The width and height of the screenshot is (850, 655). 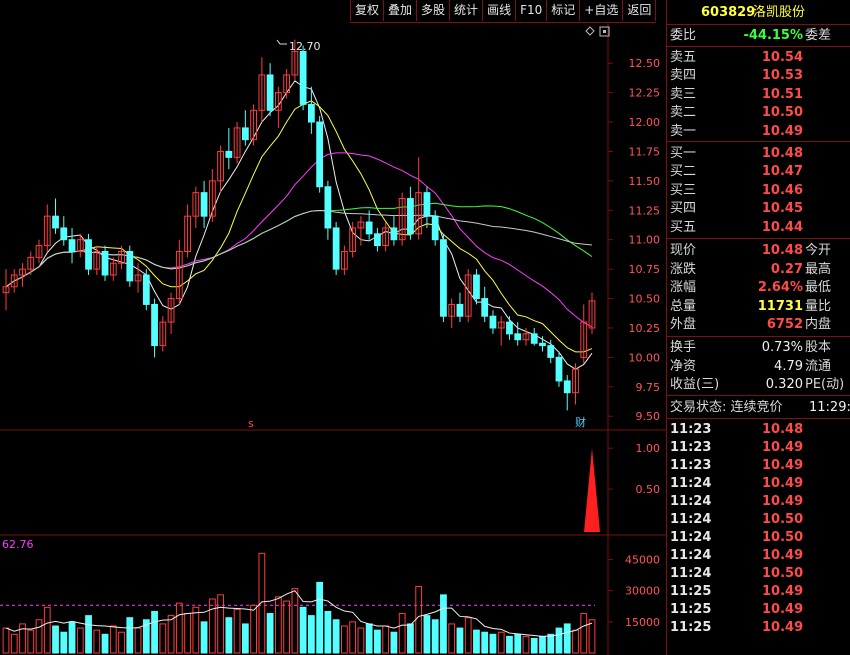 What do you see at coordinates (642, 622) in the screenshot?
I see `volume-tick-label: 15000` at bounding box center [642, 622].